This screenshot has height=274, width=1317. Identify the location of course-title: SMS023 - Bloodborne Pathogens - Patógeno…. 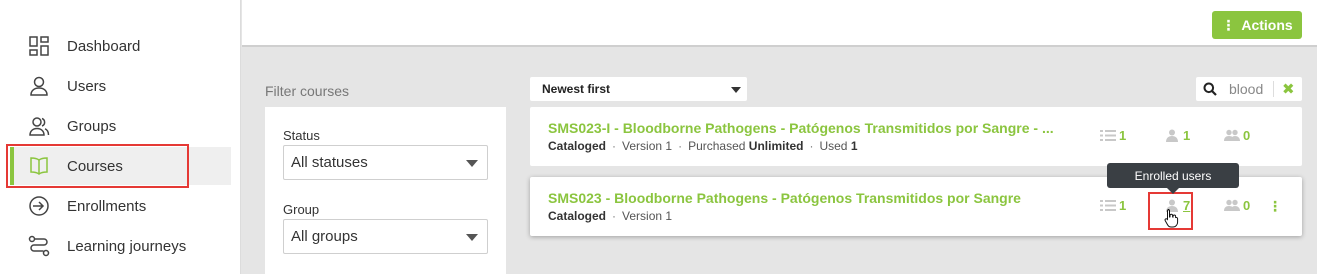
(784, 198).